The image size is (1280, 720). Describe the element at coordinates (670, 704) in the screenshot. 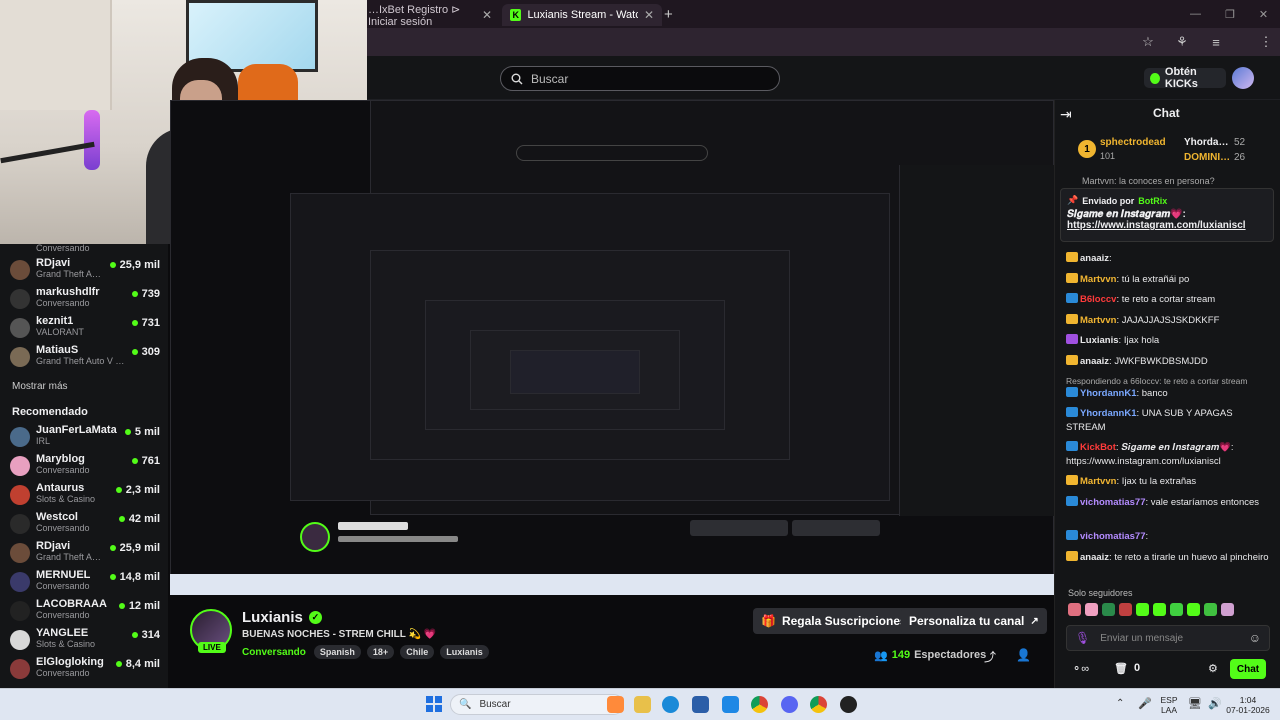

I see `edge-icon` at that location.